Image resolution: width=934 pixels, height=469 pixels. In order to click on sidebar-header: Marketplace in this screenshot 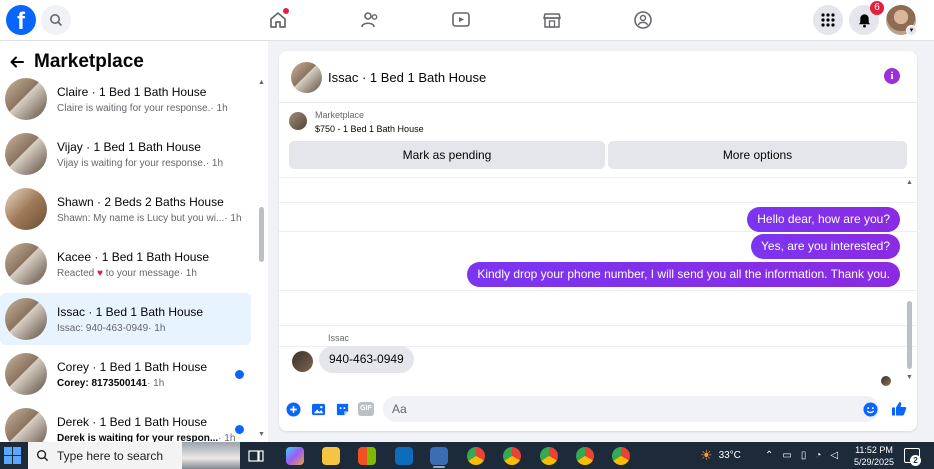, I will do `click(77, 62)`.